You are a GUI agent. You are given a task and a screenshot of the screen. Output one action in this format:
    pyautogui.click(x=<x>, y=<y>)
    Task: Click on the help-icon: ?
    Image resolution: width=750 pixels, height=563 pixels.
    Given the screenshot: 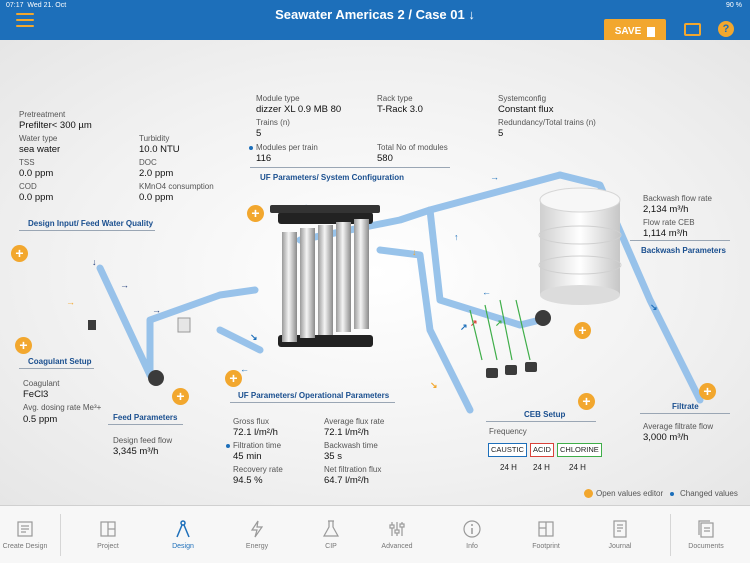 What is the action you would take?
    pyautogui.click(x=726, y=29)
    